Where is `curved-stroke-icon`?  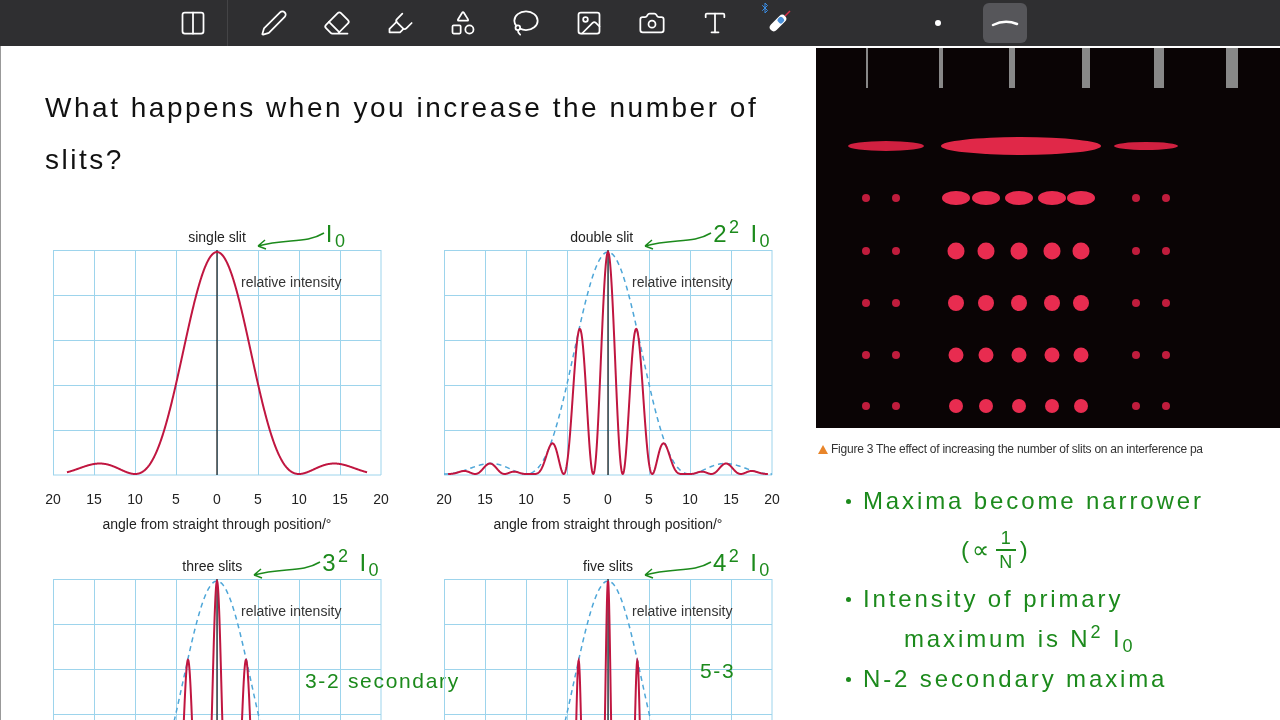 curved-stroke-icon is located at coordinates (1005, 23).